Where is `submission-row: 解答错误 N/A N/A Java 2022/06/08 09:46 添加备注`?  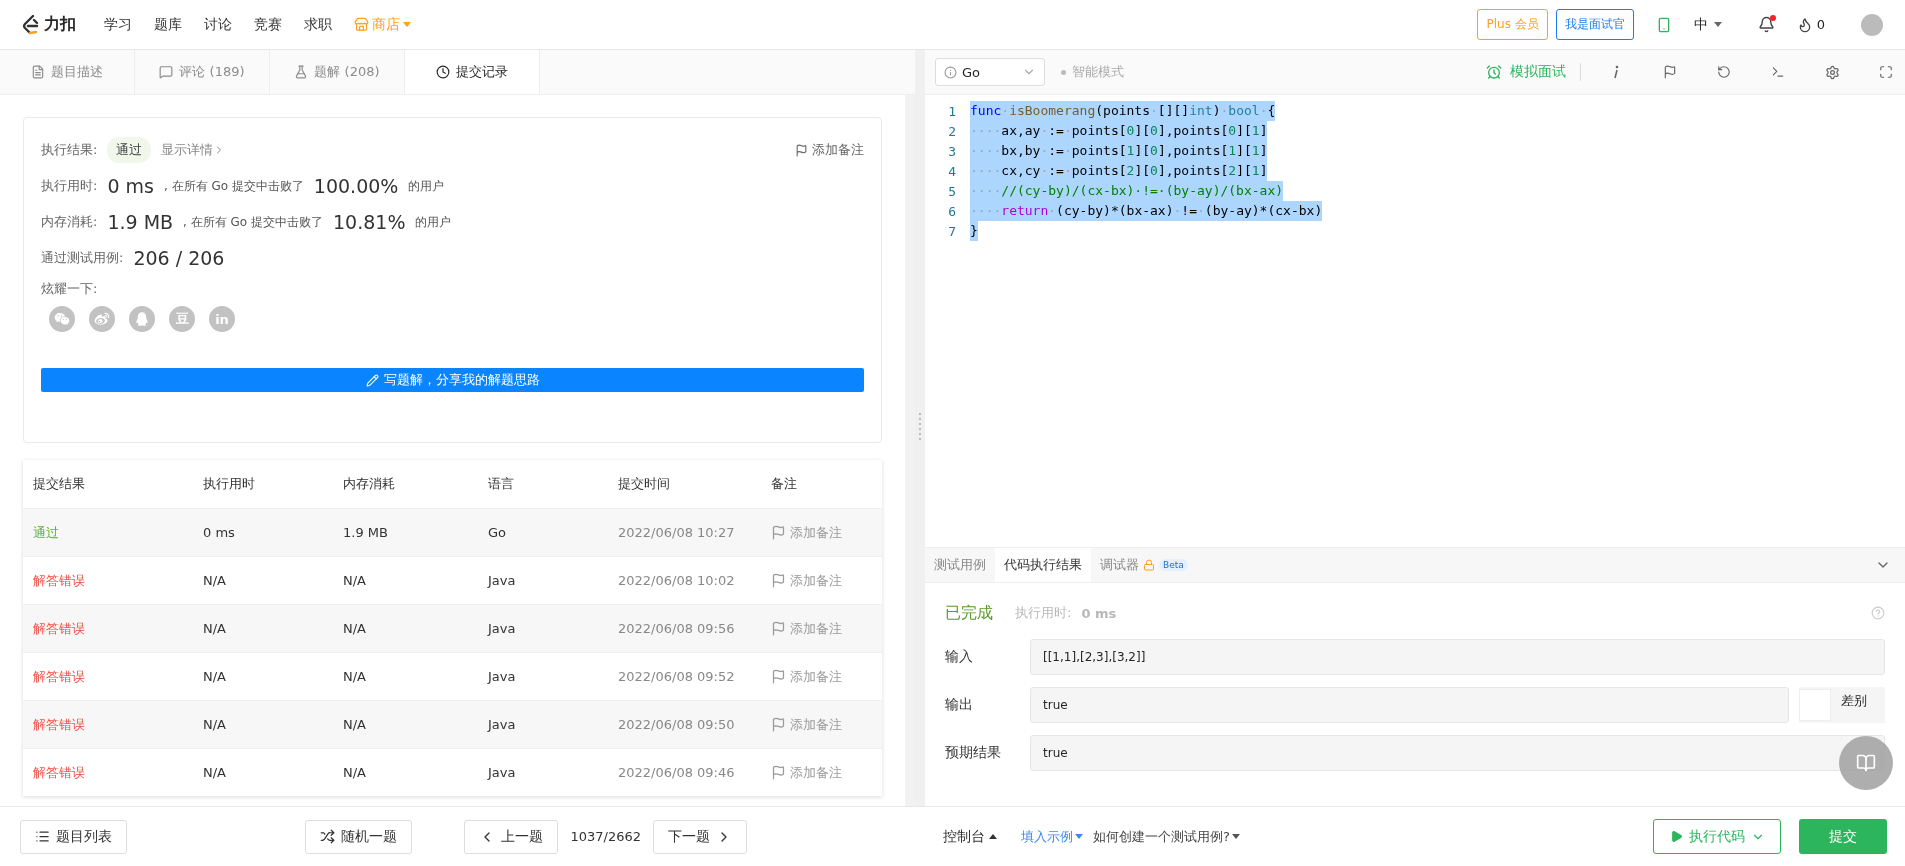
submission-row: 解答错误 N/A N/A Java 2022/06/08 09:46 添加备注 is located at coordinates (452, 772).